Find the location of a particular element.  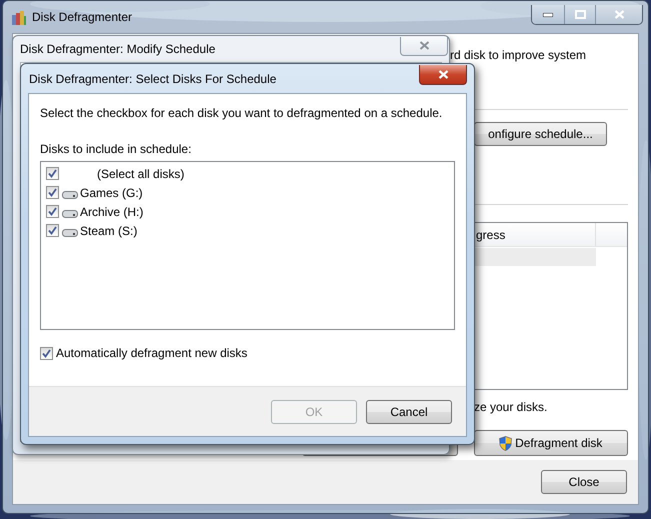

maximize-icon is located at coordinates (580, 14).